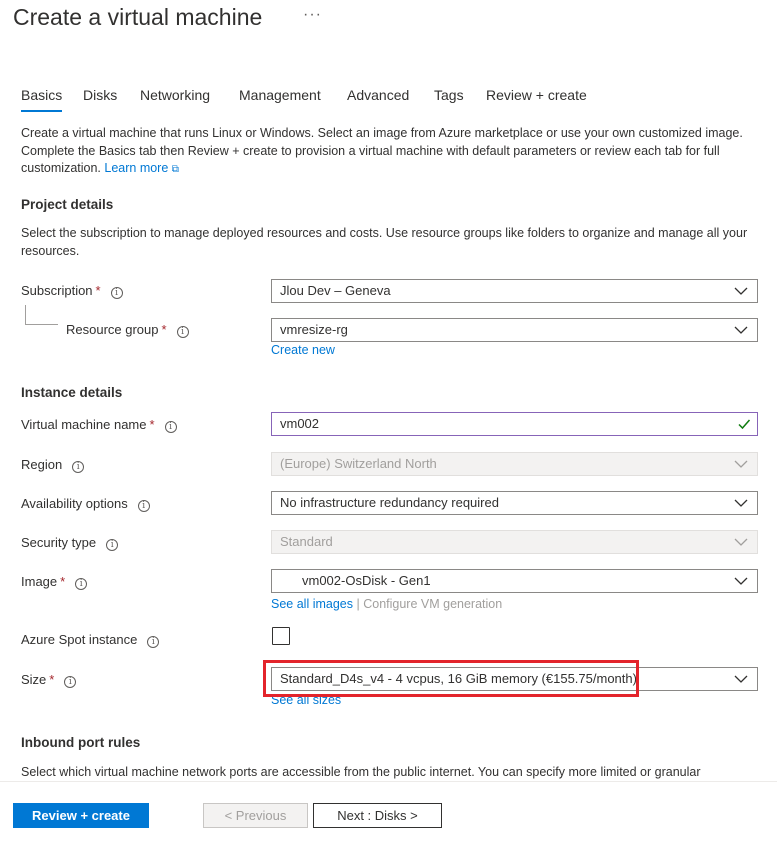  Describe the element at coordinates (281, 636) in the screenshot. I see `azure-spot-checkbox` at that location.